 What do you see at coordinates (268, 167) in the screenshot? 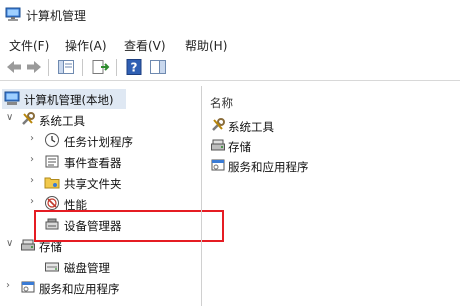
I see `list-item-label: 服务和应用程序` at bounding box center [268, 167].